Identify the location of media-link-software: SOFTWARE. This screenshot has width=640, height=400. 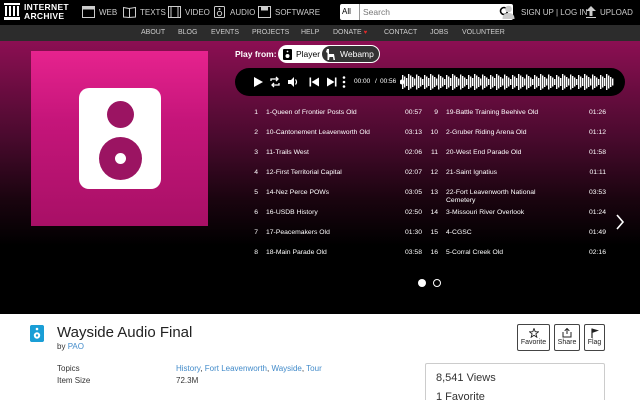
(289, 12).